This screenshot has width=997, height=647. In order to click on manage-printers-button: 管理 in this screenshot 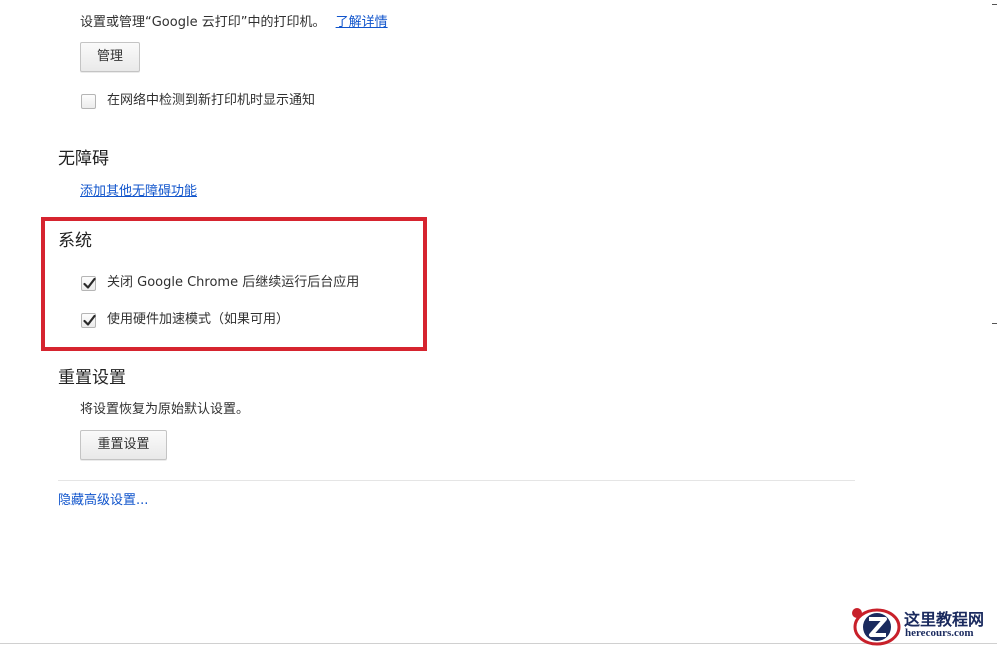, I will do `click(110, 57)`.